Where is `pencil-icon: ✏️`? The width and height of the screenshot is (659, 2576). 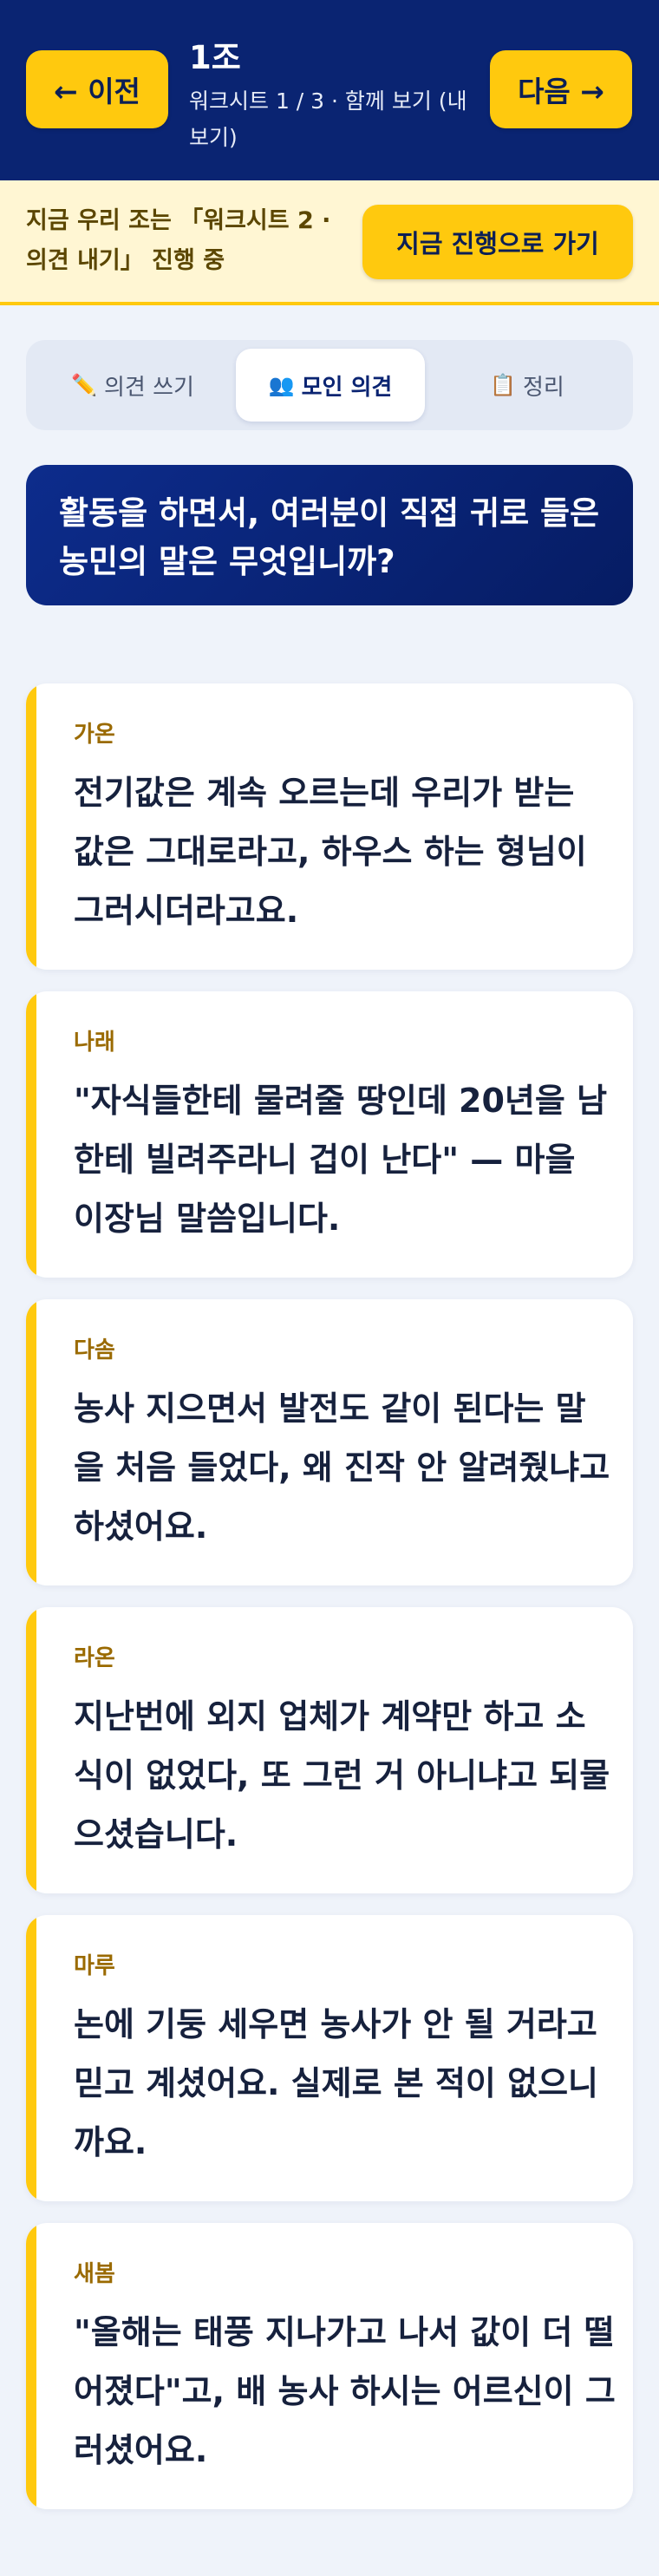 pencil-icon: ✏️ is located at coordinates (84, 385).